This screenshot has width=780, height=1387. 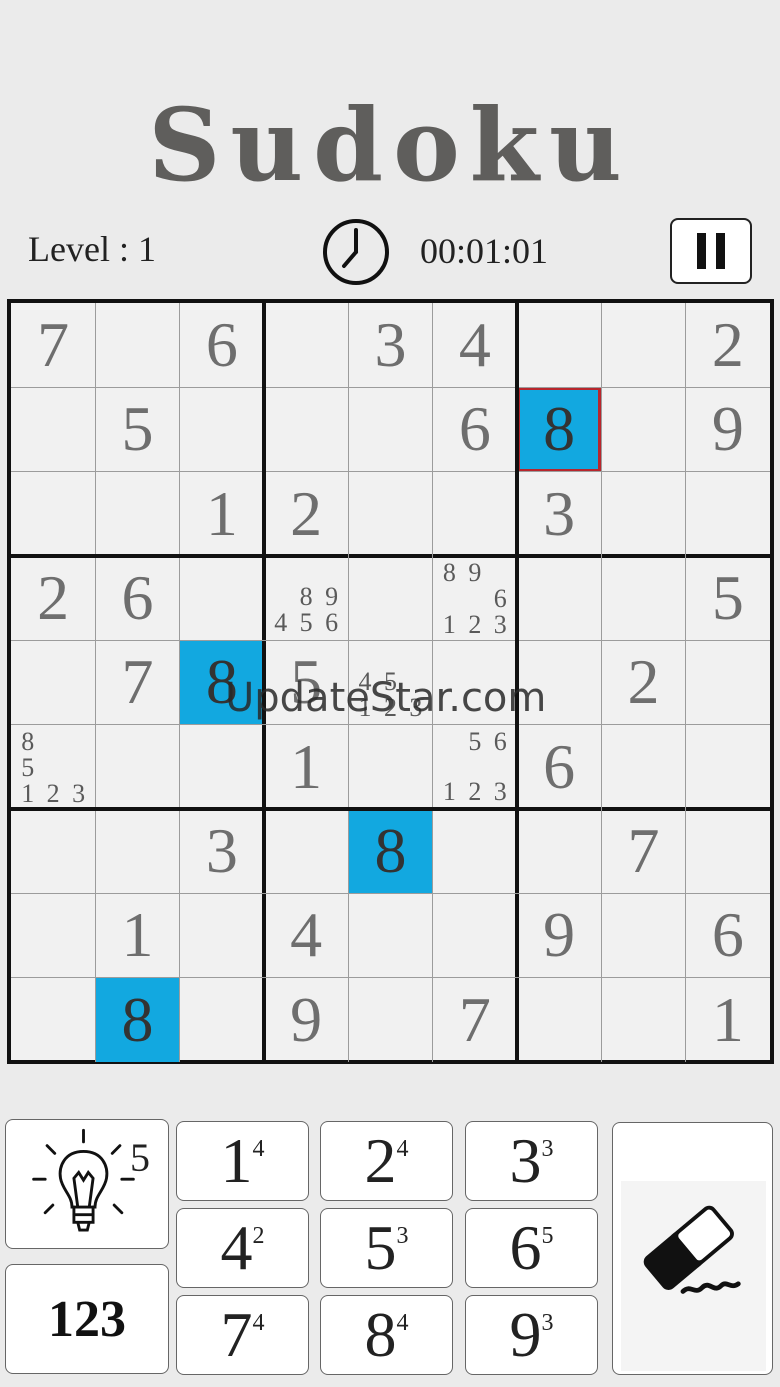 What do you see at coordinates (53, 767) in the screenshot?
I see `sudoku-cell: 85123` at bounding box center [53, 767].